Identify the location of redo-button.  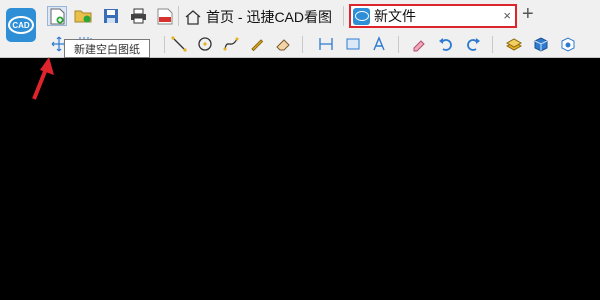
(473, 44).